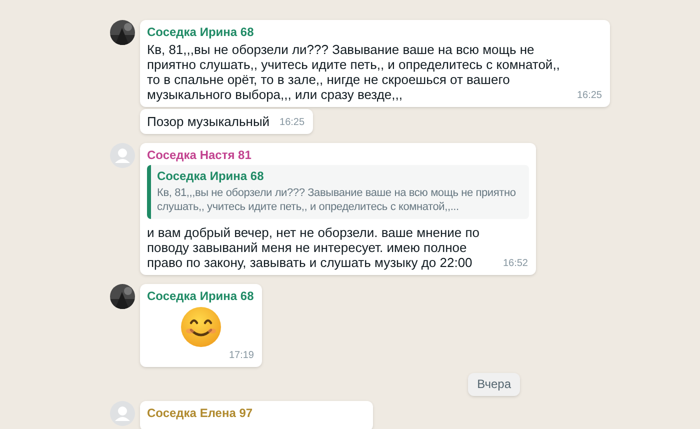 The image size is (700, 429). What do you see at coordinates (515, 264) in the screenshot?
I see `message-time: 16:52` at bounding box center [515, 264].